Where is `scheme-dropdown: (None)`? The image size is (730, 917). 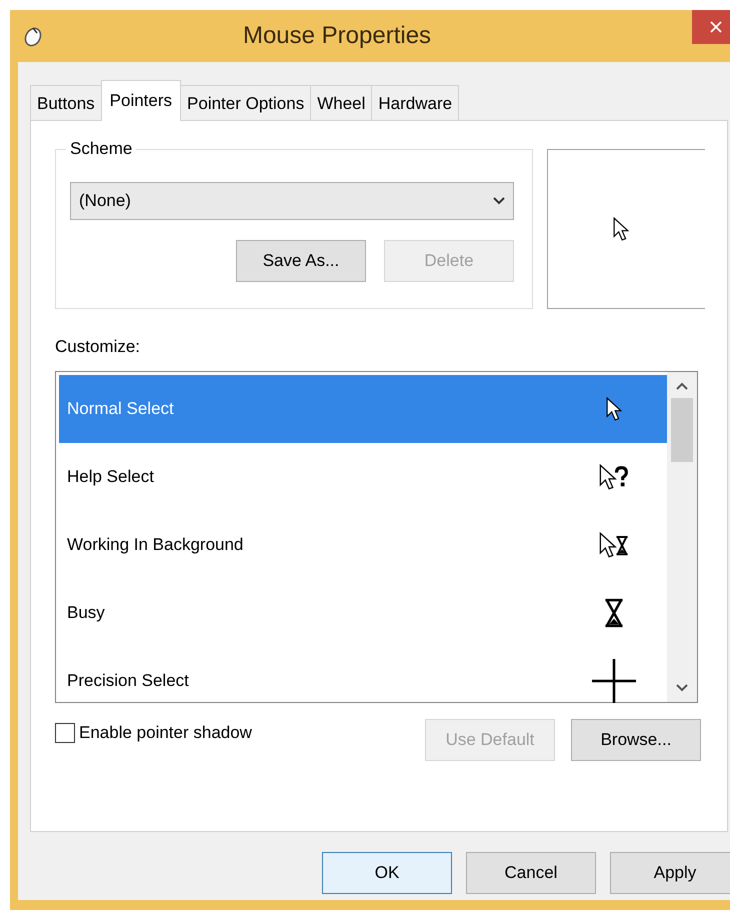 scheme-dropdown: (None) is located at coordinates (292, 201).